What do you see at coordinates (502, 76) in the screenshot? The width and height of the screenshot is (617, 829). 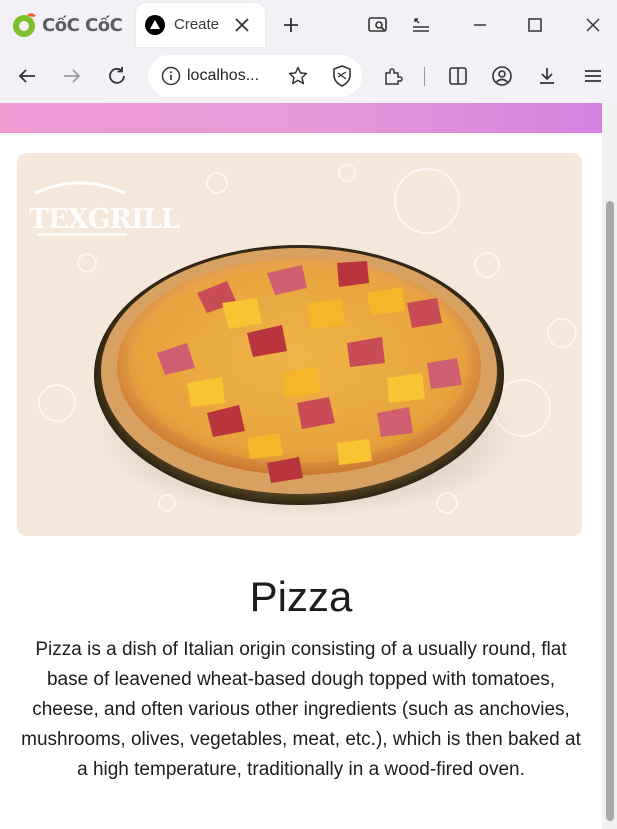 I see `profile-icon` at bounding box center [502, 76].